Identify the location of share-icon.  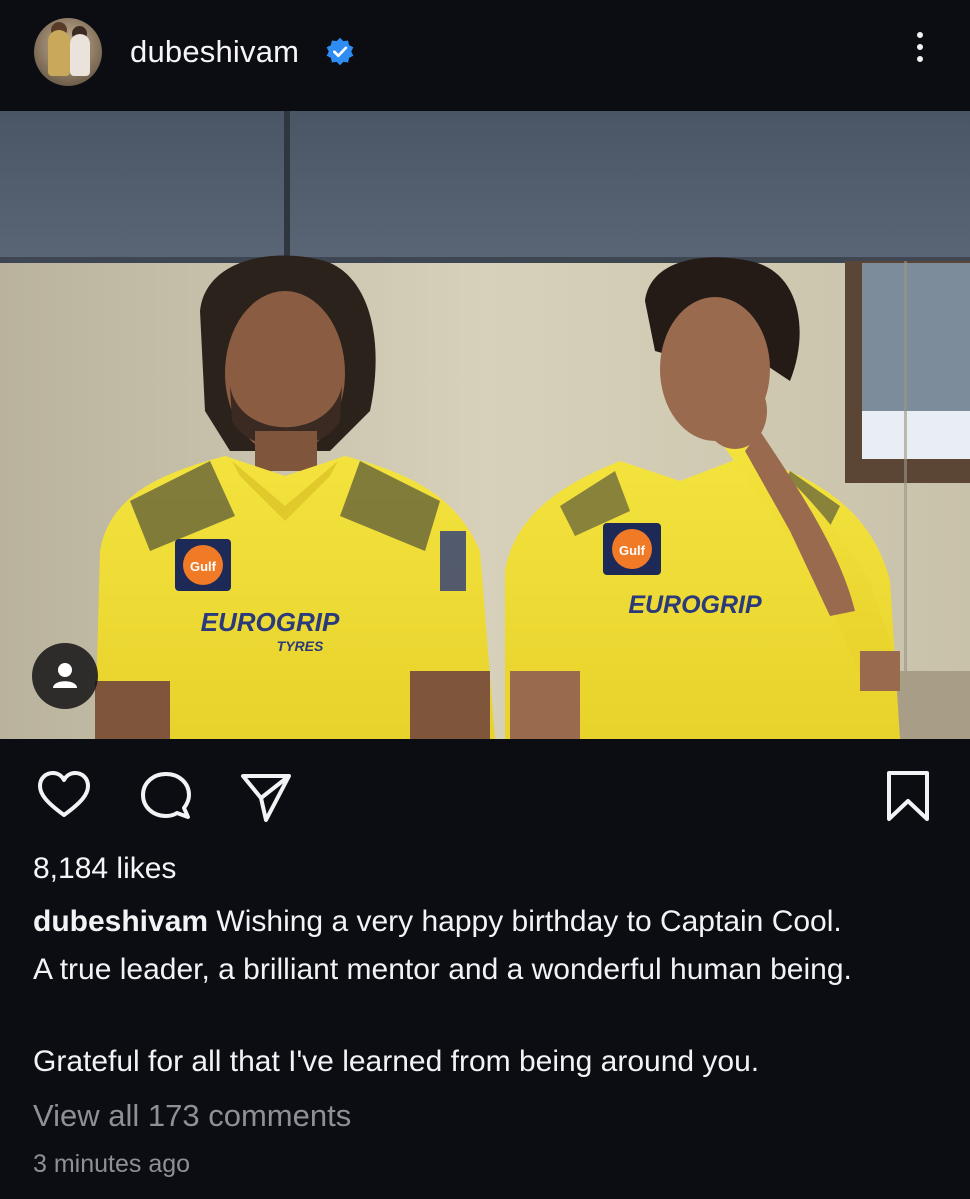
(266, 796).